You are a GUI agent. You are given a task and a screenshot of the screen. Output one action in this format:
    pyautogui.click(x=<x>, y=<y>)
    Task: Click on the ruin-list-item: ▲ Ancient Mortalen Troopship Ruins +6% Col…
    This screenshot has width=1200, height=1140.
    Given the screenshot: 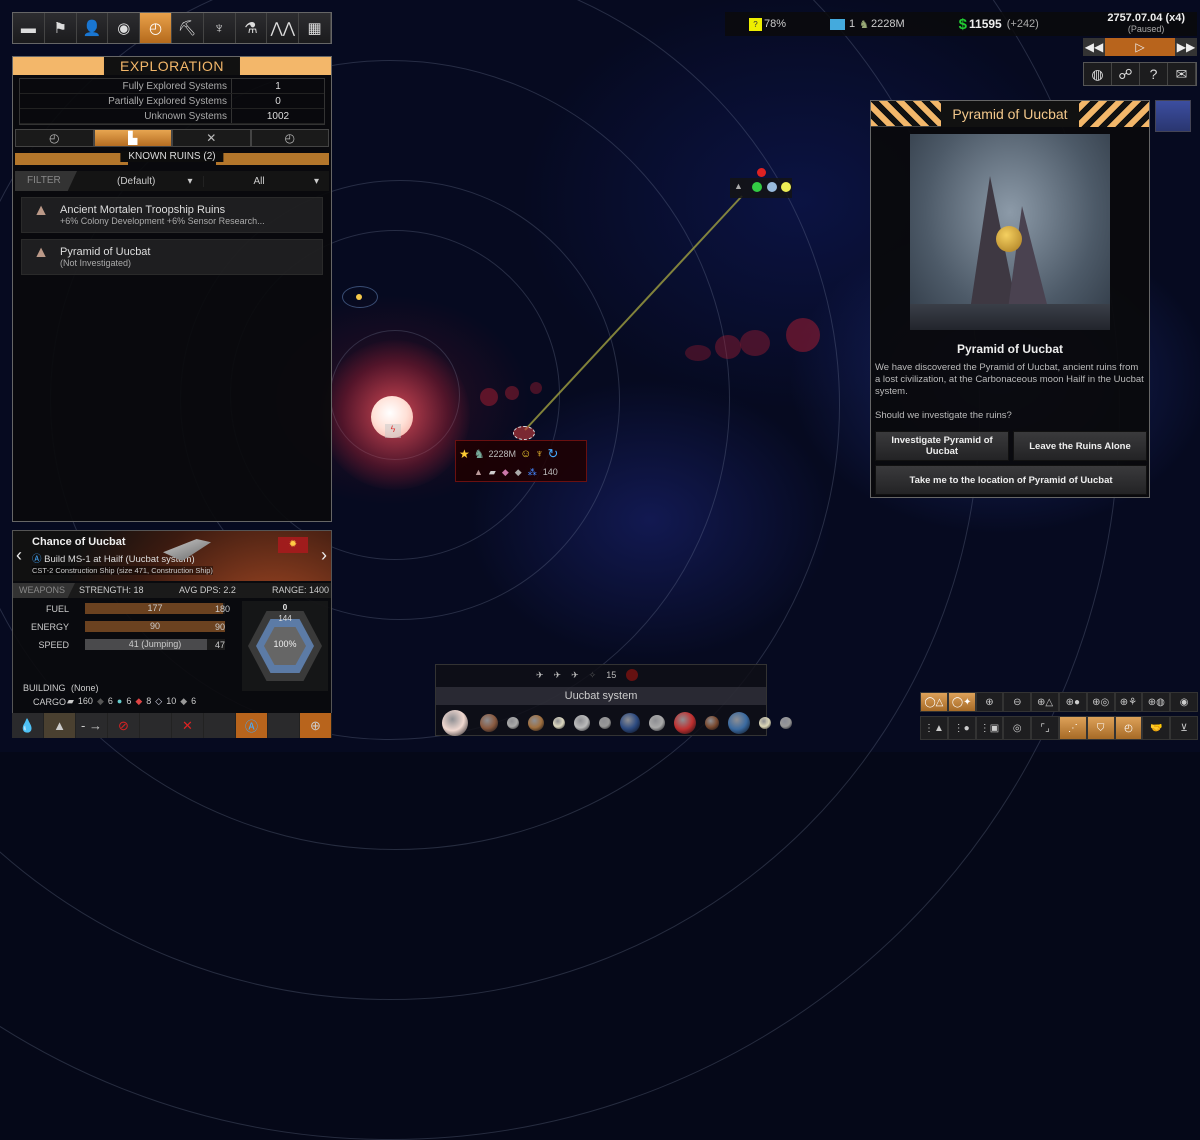 What is the action you would take?
    pyautogui.click(x=172, y=215)
    